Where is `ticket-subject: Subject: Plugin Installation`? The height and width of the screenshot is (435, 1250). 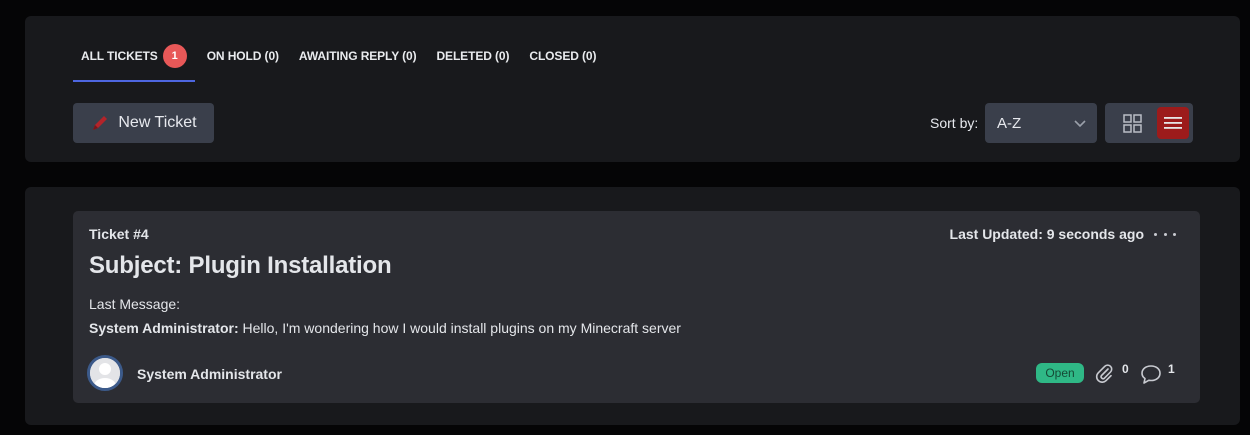
ticket-subject: Subject: Plugin Installation is located at coordinates (240, 265).